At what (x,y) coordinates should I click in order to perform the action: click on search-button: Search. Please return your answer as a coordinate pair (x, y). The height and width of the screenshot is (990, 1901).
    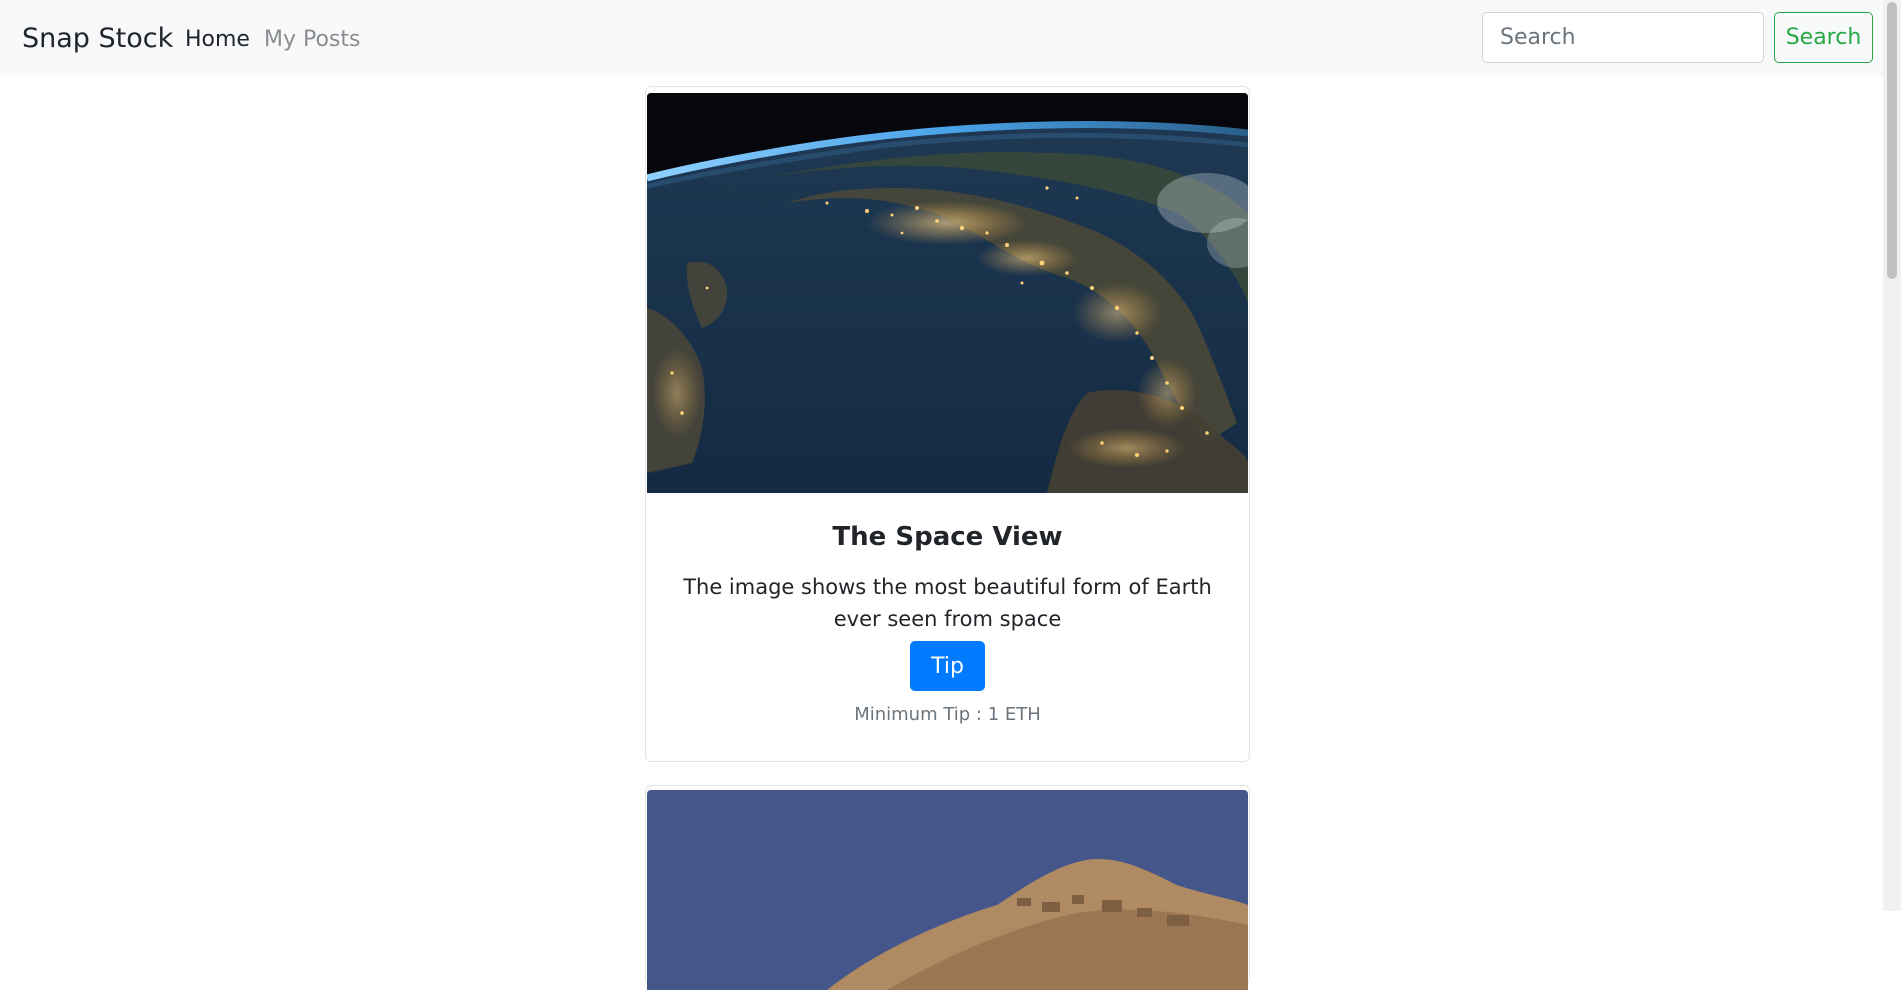
    Looking at the image, I should click on (1823, 37).